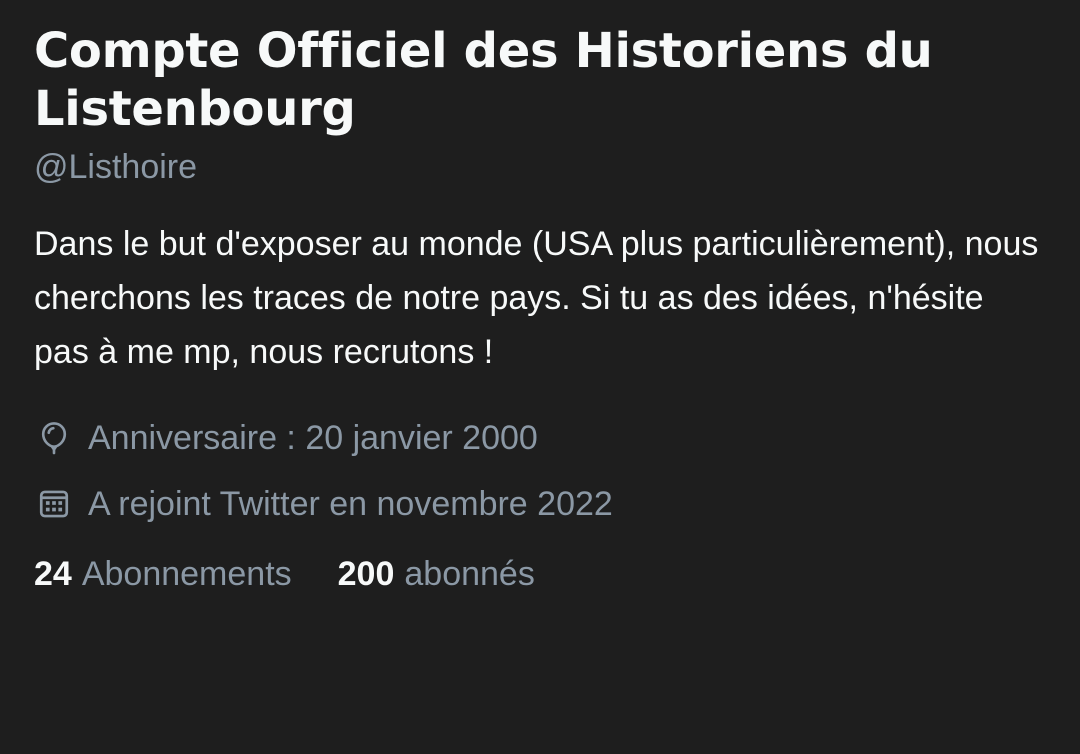  Describe the element at coordinates (469, 574) in the screenshot. I see `followers-label: abonnés` at that location.